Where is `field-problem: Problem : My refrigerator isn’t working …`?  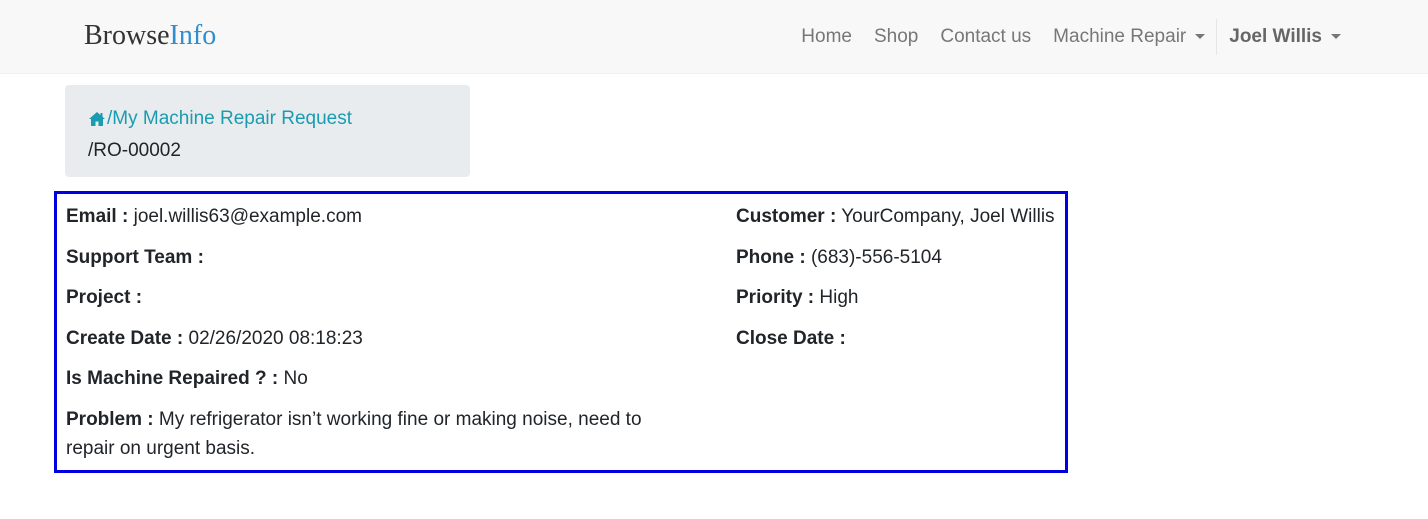
field-problem: Problem : My refrigerator isn’t working … is located at coordinates (366, 434).